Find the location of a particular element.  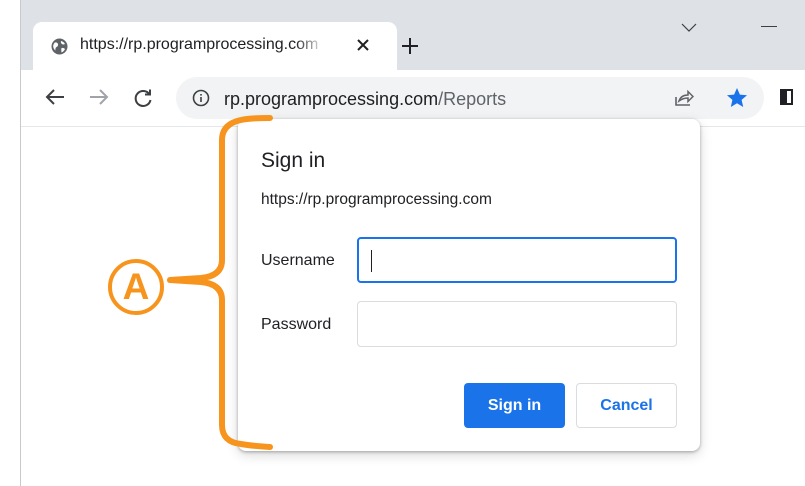

url-host: rp.programprocessing.com is located at coordinates (331, 99).